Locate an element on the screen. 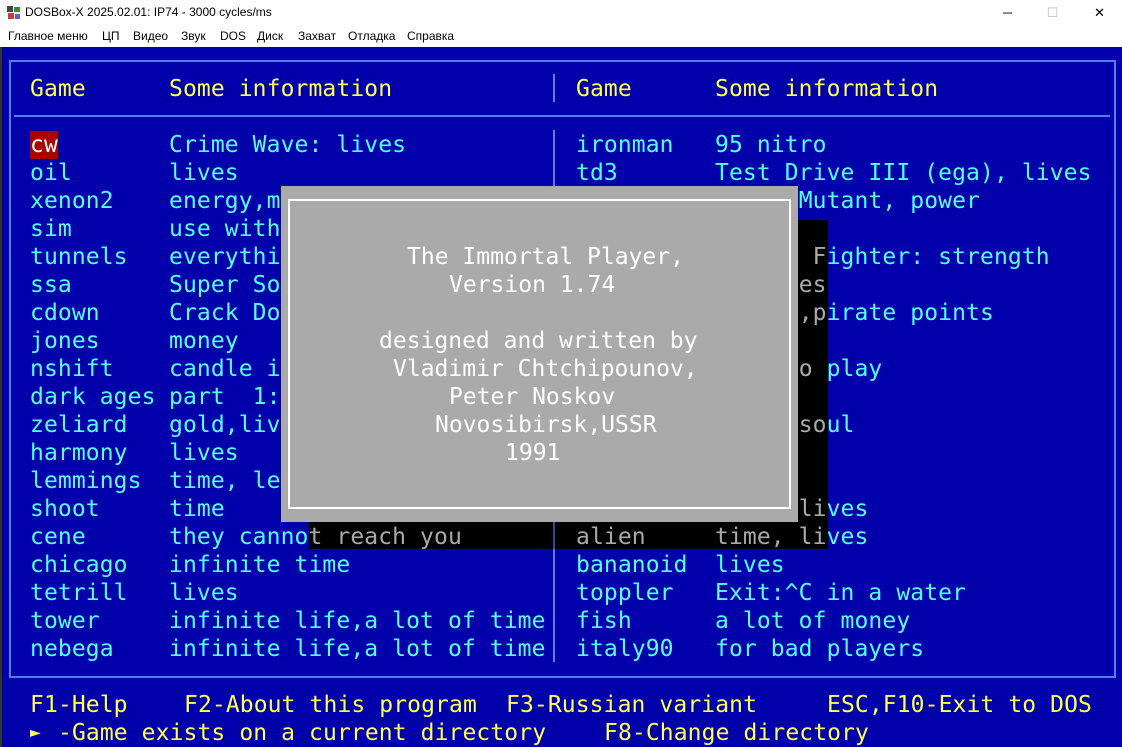 The height and width of the screenshot is (747, 1122). game-info-right: Fighter: strength is located at coordinates (931, 257).